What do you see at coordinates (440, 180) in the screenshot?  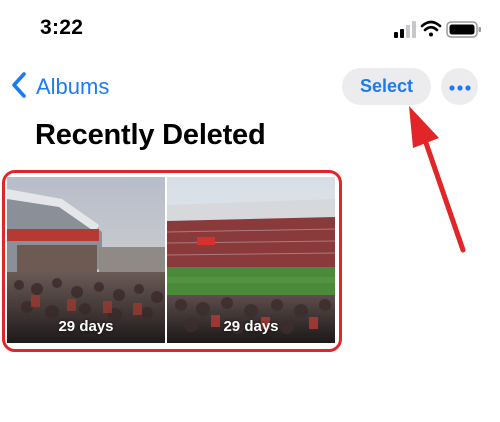 I see `annotation-arrow` at bounding box center [440, 180].